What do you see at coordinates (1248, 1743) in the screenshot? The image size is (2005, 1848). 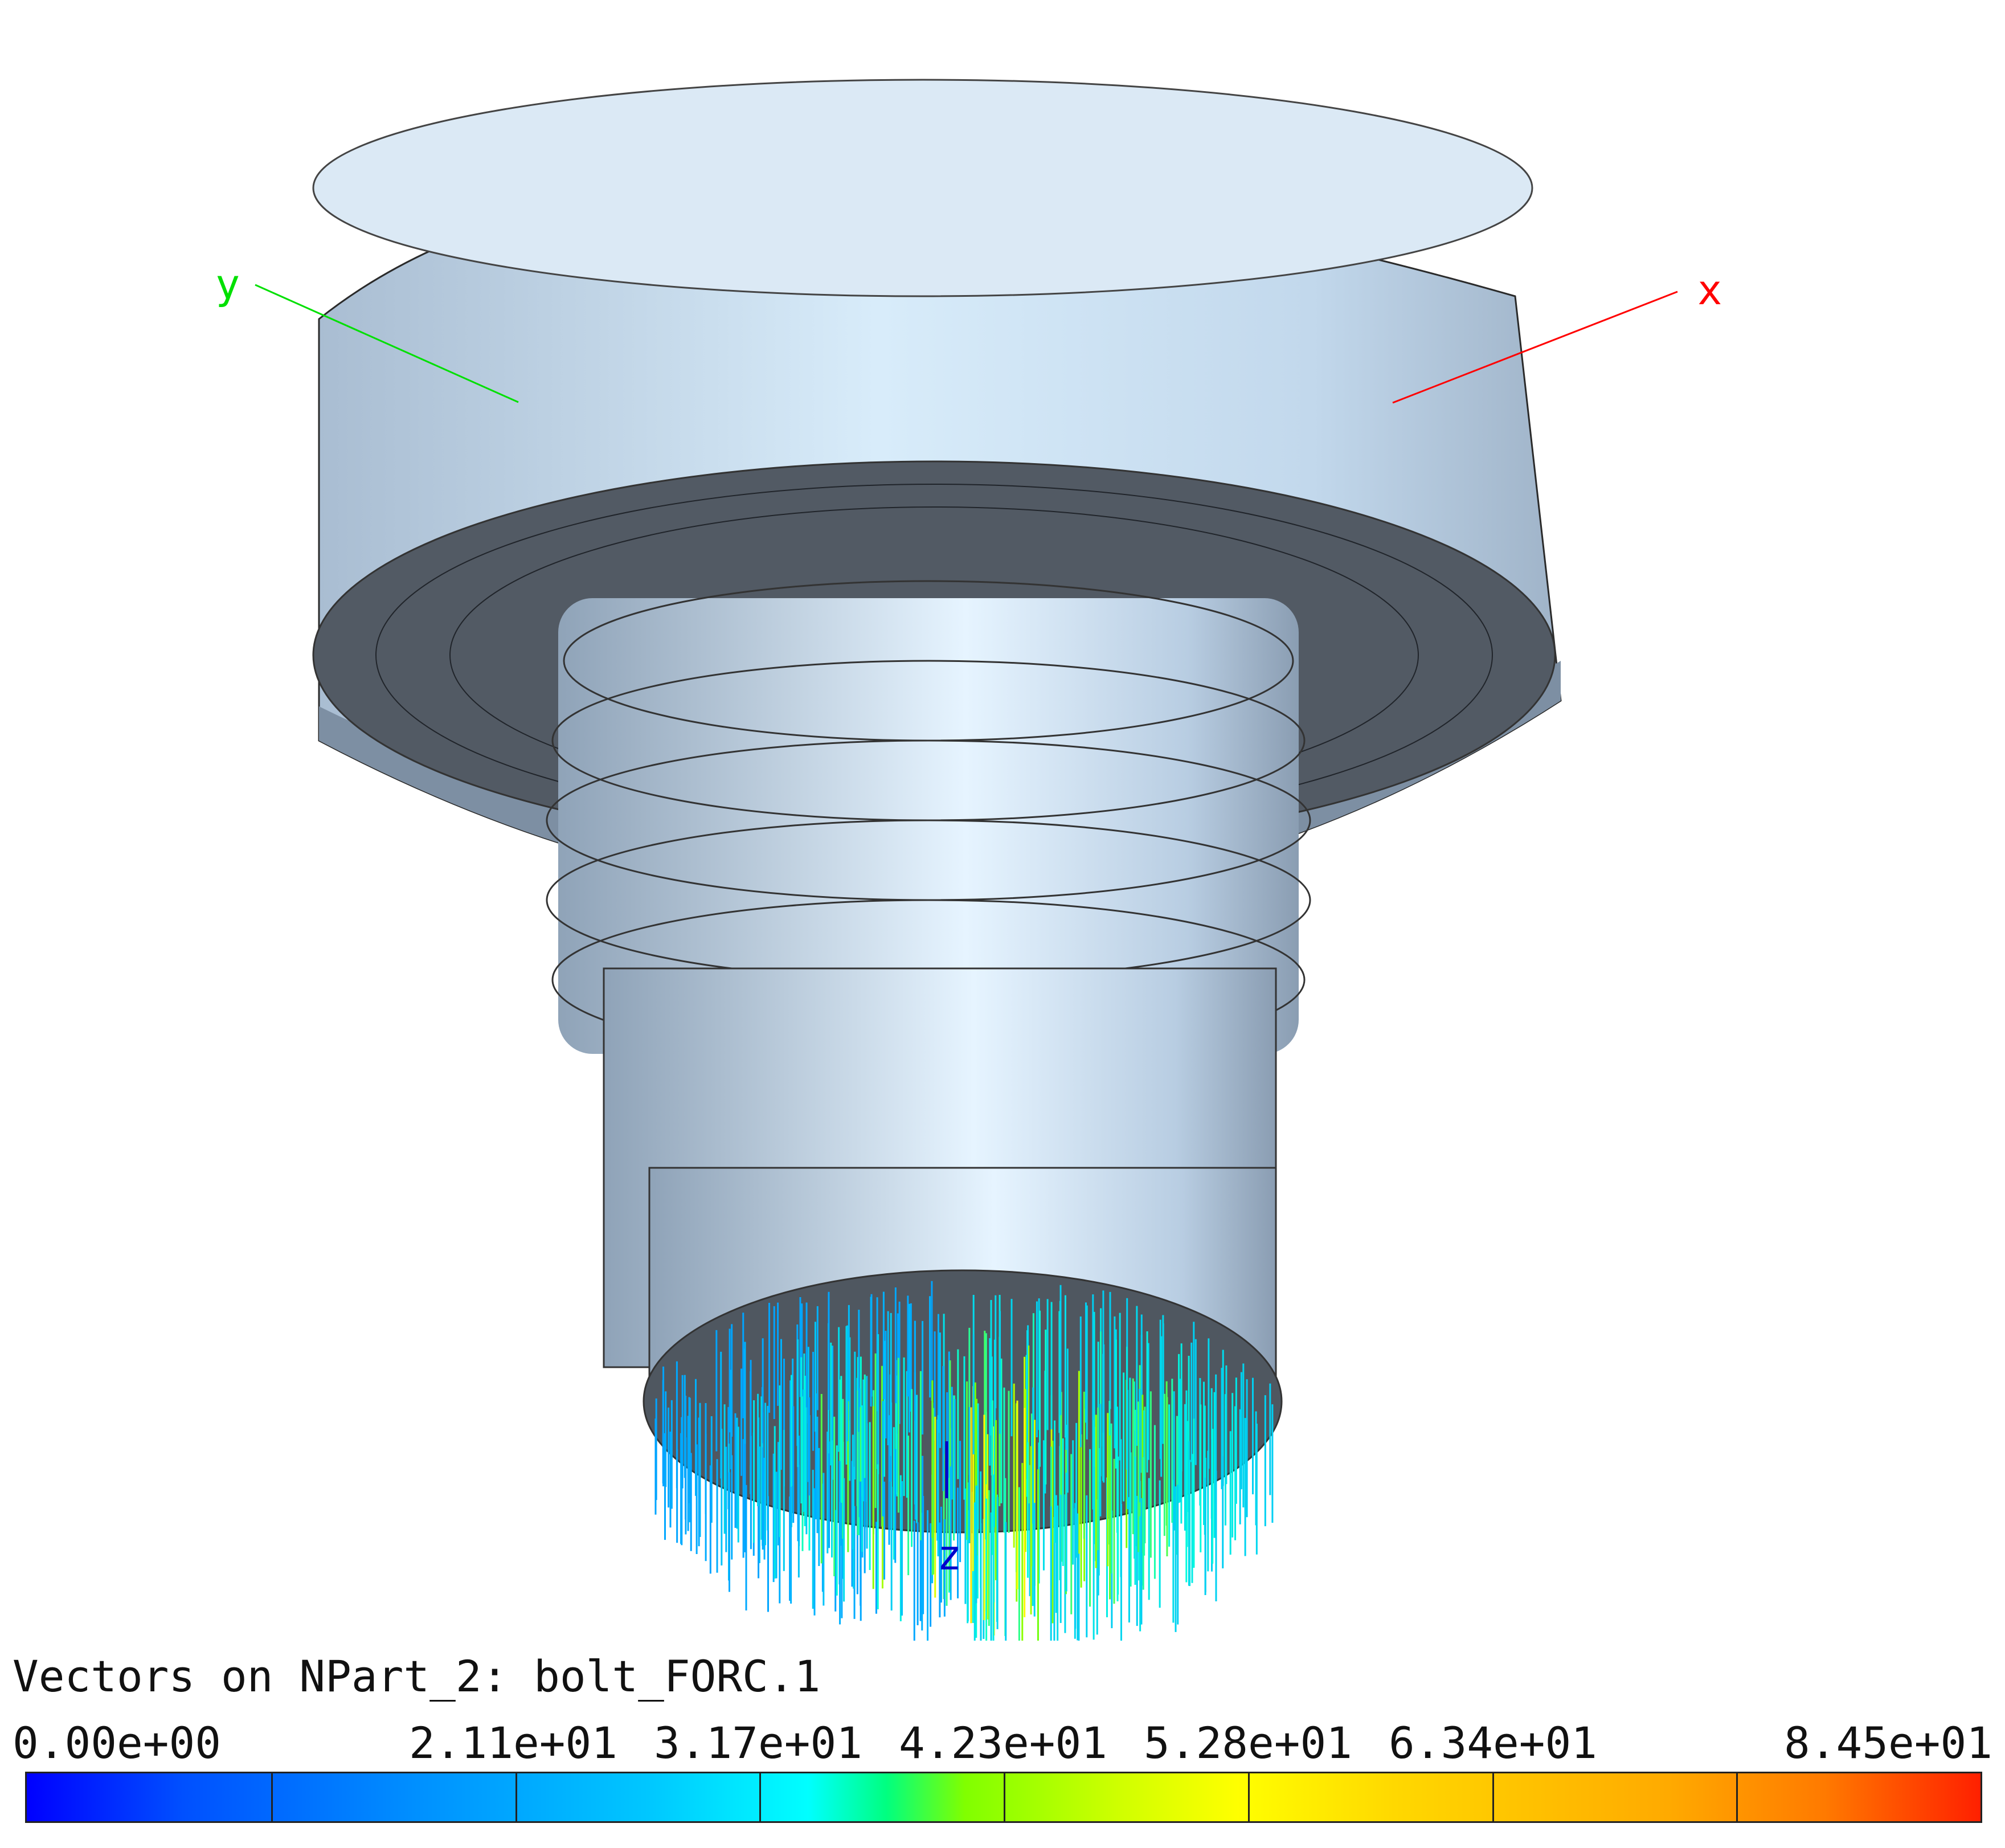 I see `tick-label: 5.28e+01` at bounding box center [1248, 1743].